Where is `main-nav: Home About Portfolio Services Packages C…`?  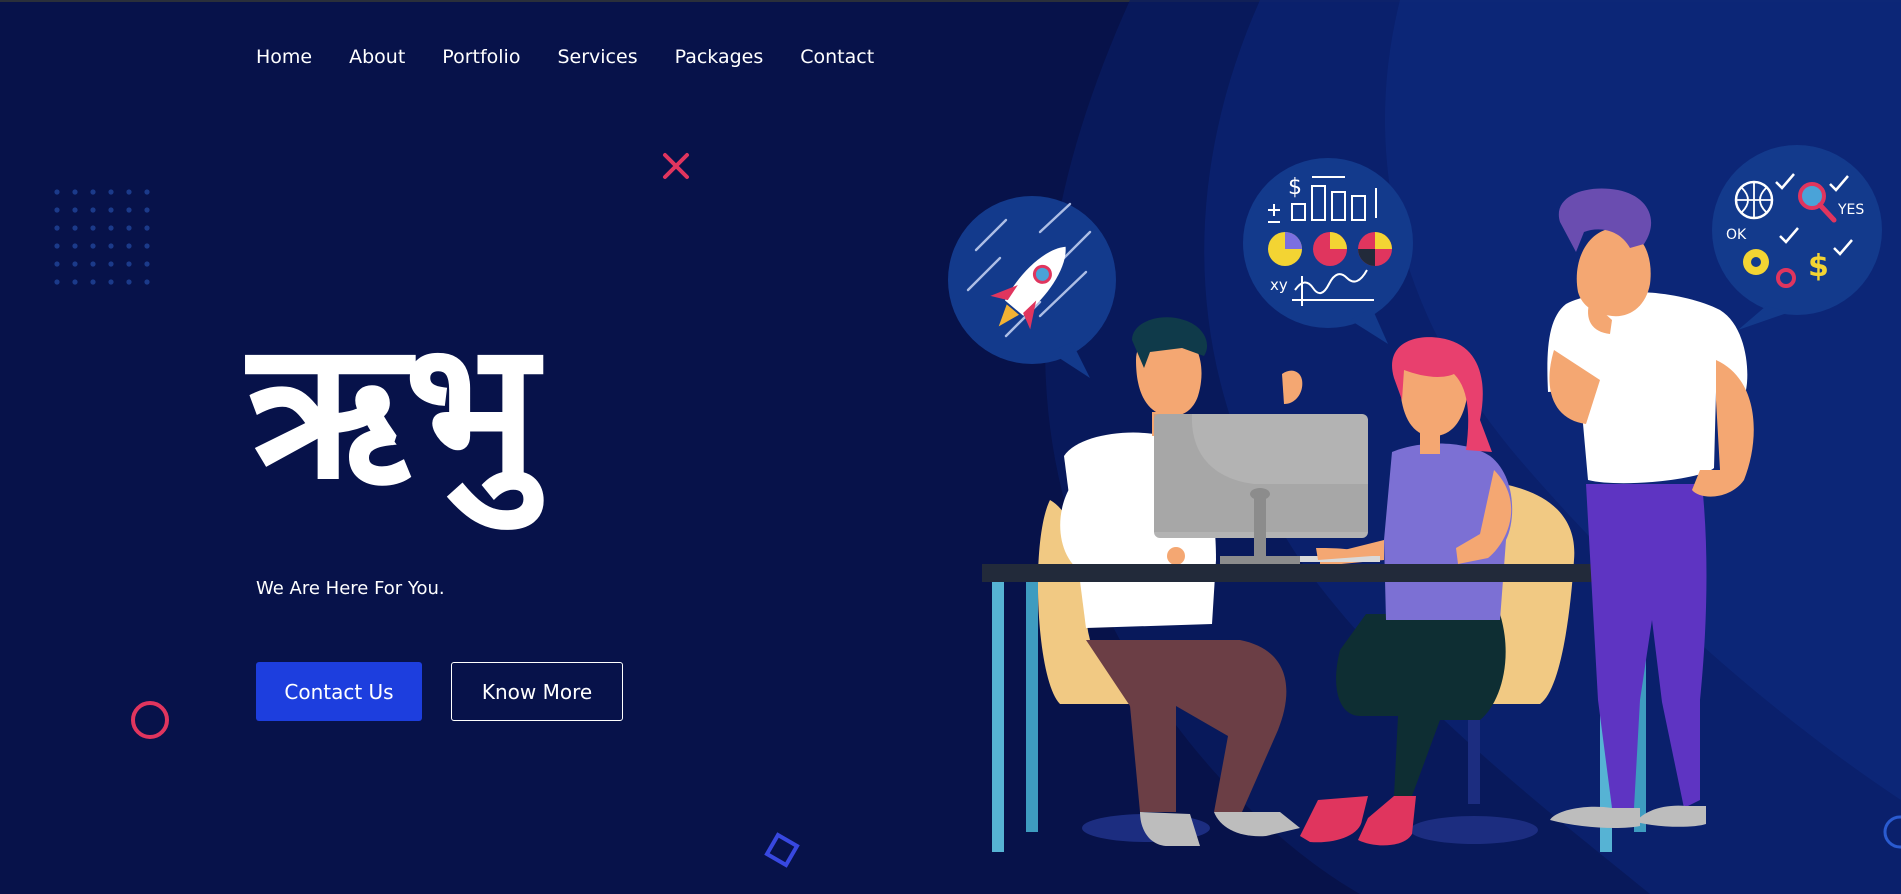
main-nav: Home About Portfolio Services Packages C… is located at coordinates (583, 57).